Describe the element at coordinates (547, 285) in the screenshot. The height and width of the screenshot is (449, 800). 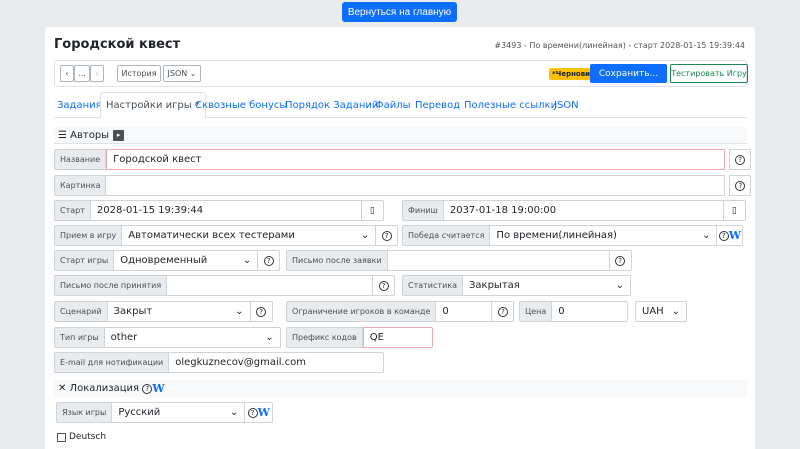
I see `statistics-select: Закрытая ⌄` at that location.